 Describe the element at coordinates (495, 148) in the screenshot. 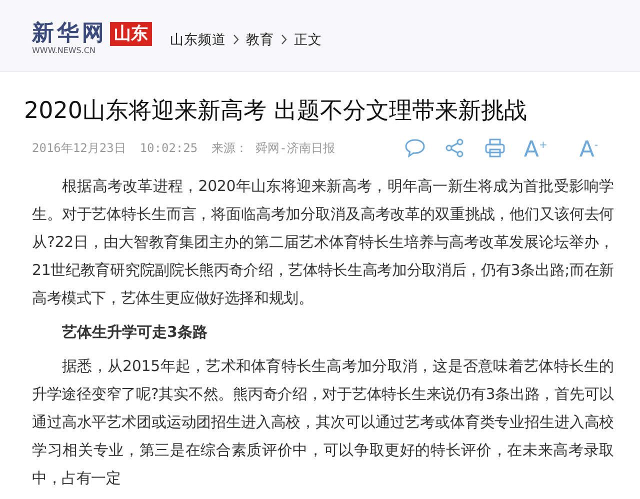

I see `print-icon` at that location.